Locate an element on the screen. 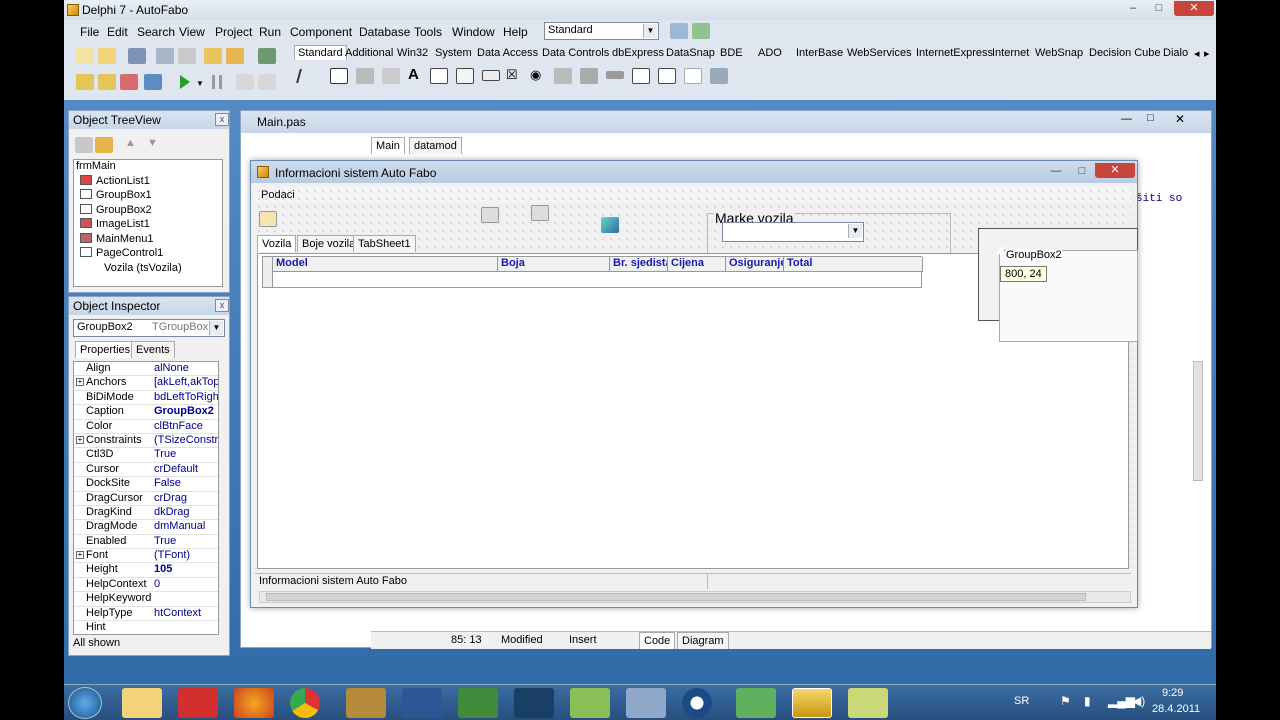  property-value: True is located at coordinates (165, 541).